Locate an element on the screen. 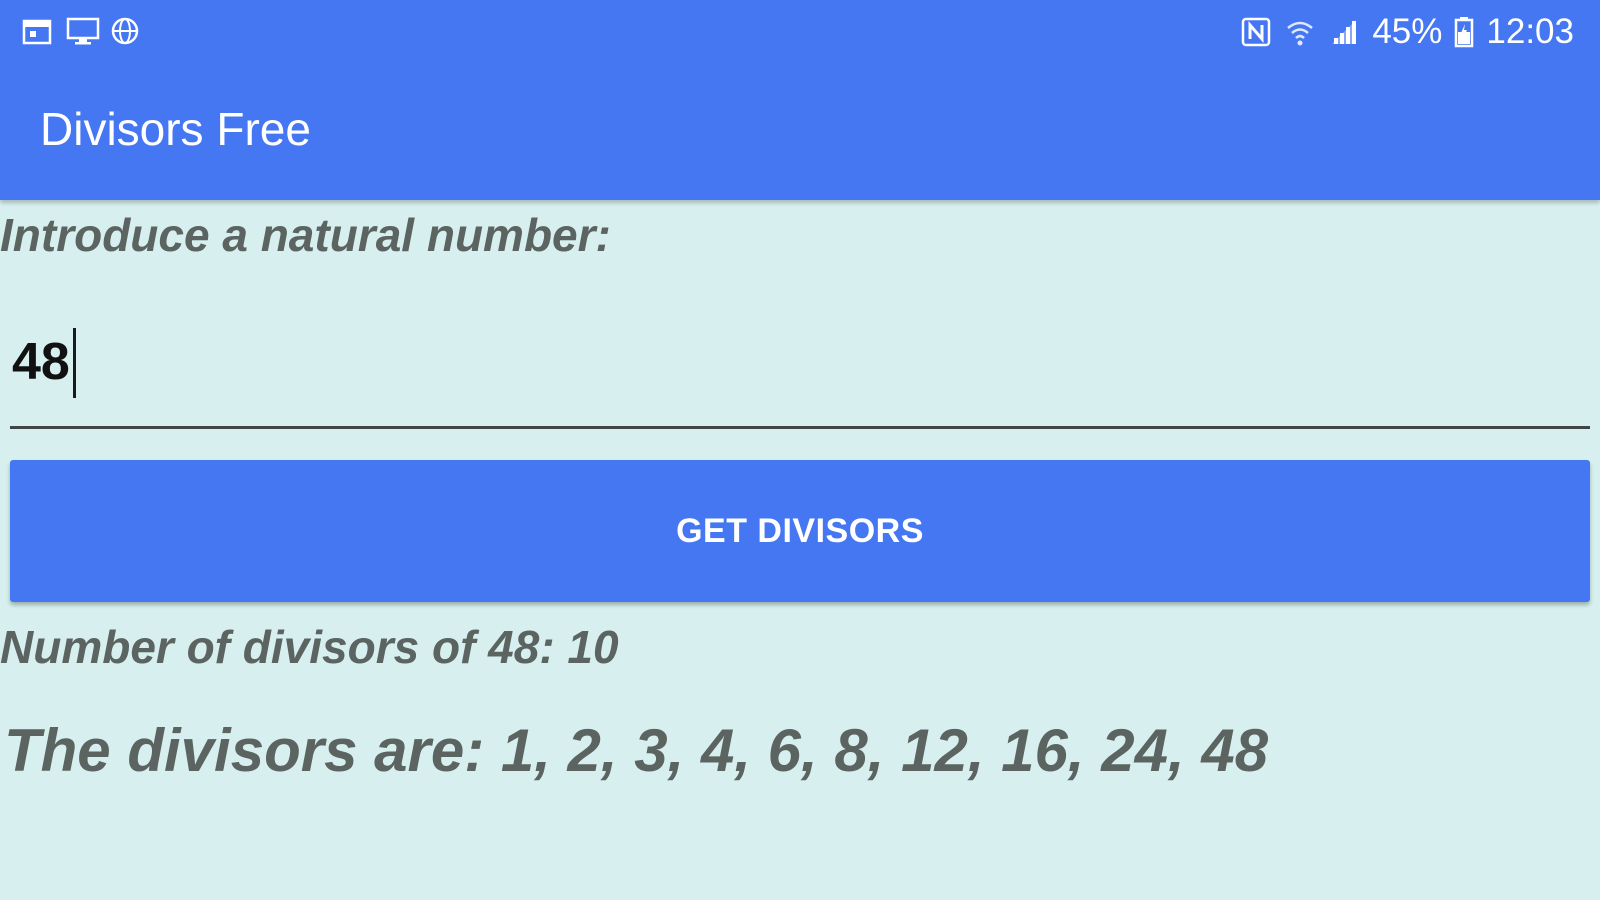 The image size is (1600, 900). signal-icon is located at coordinates (1344, 32).